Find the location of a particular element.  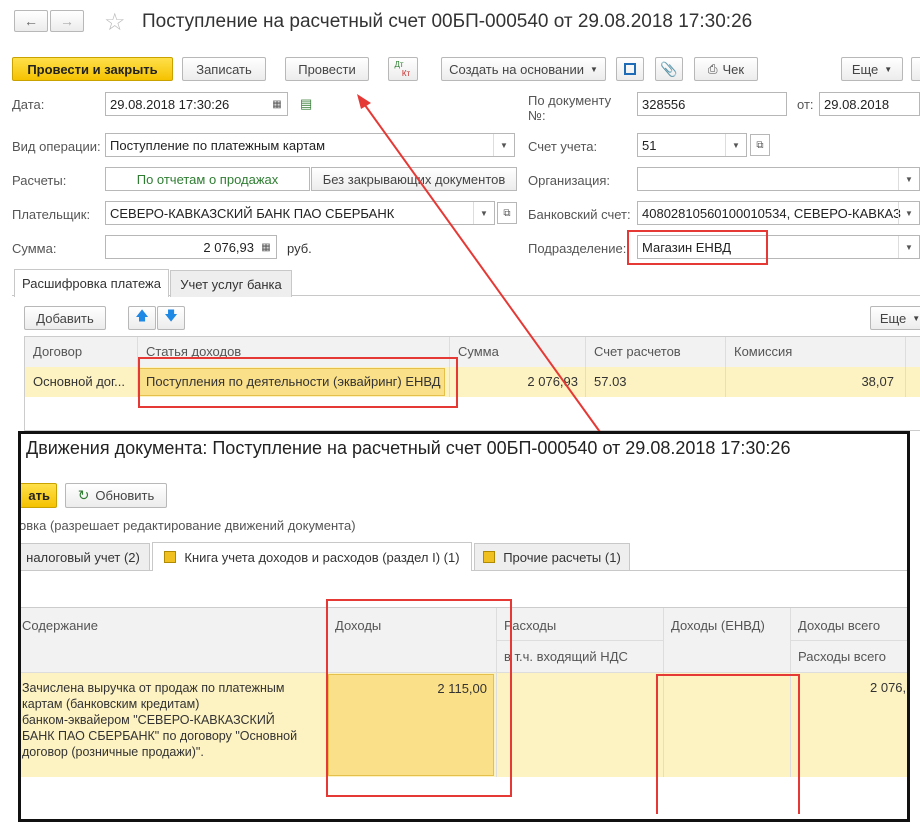

refresh-icon: ↻ is located at coordinates (83, 495).